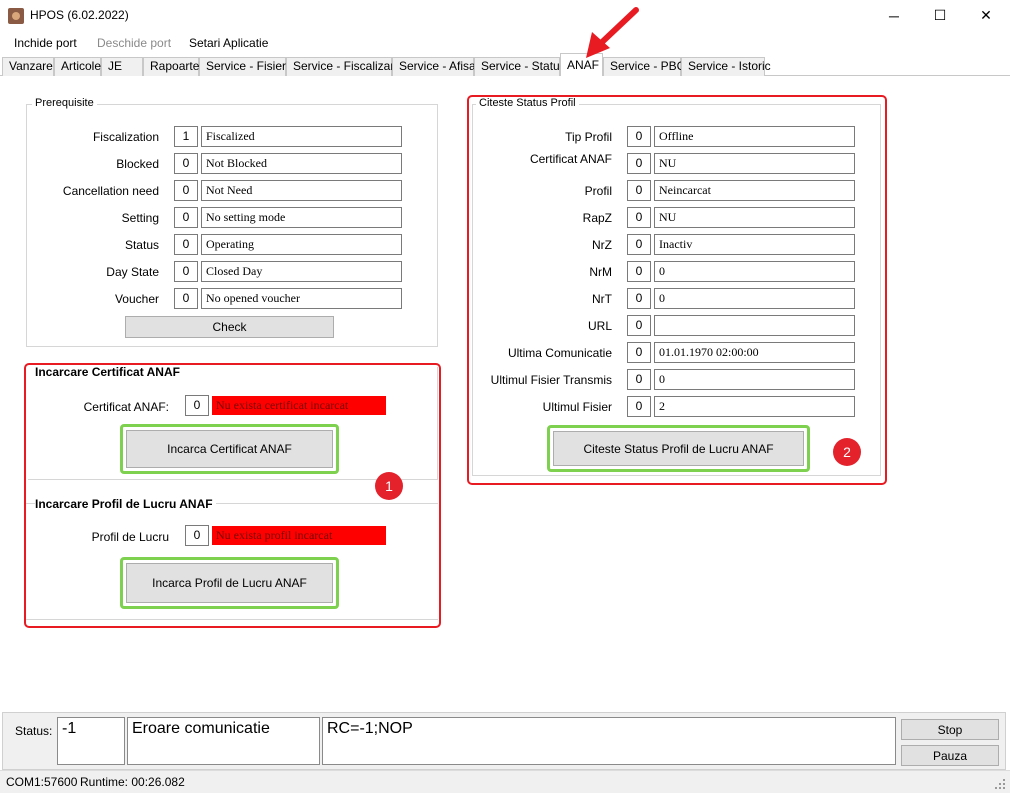 This screenshot has height=793, width=1010. Describe the element at coordinates (186, 136) in the screenshot. I see `fiscalization-num: 1` at that location.